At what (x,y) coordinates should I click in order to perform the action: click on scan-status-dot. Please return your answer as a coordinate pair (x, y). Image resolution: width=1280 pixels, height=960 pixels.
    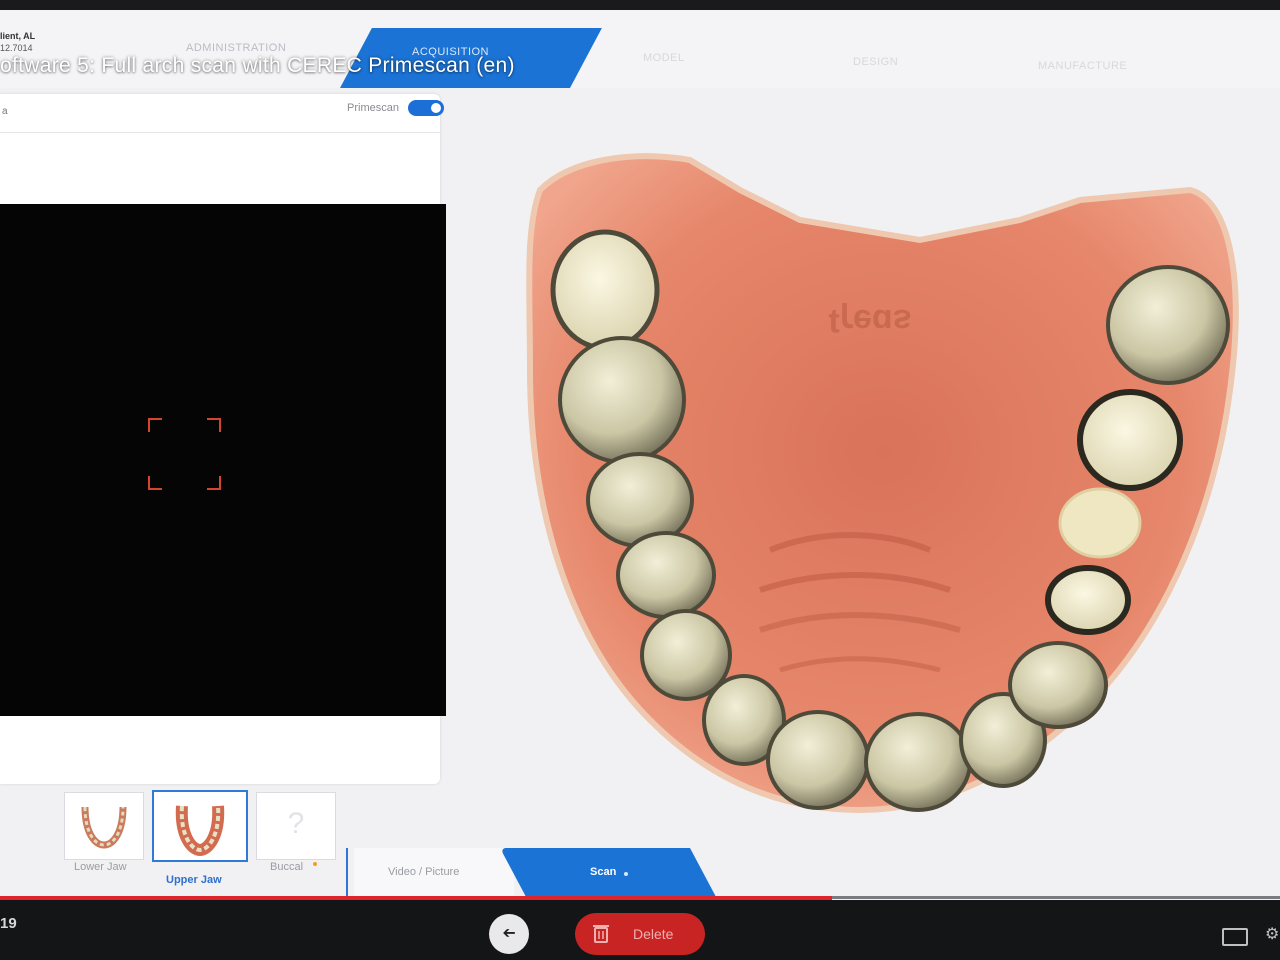
    Looking at the image, I should click on (626, 874).